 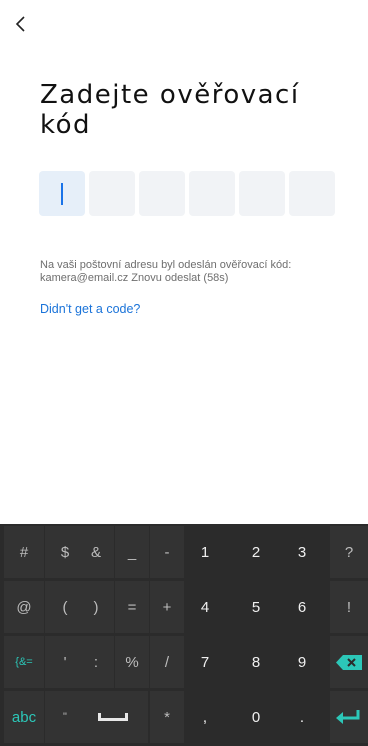 I want to click on key-comma: ,, so click(x=205, y=717).